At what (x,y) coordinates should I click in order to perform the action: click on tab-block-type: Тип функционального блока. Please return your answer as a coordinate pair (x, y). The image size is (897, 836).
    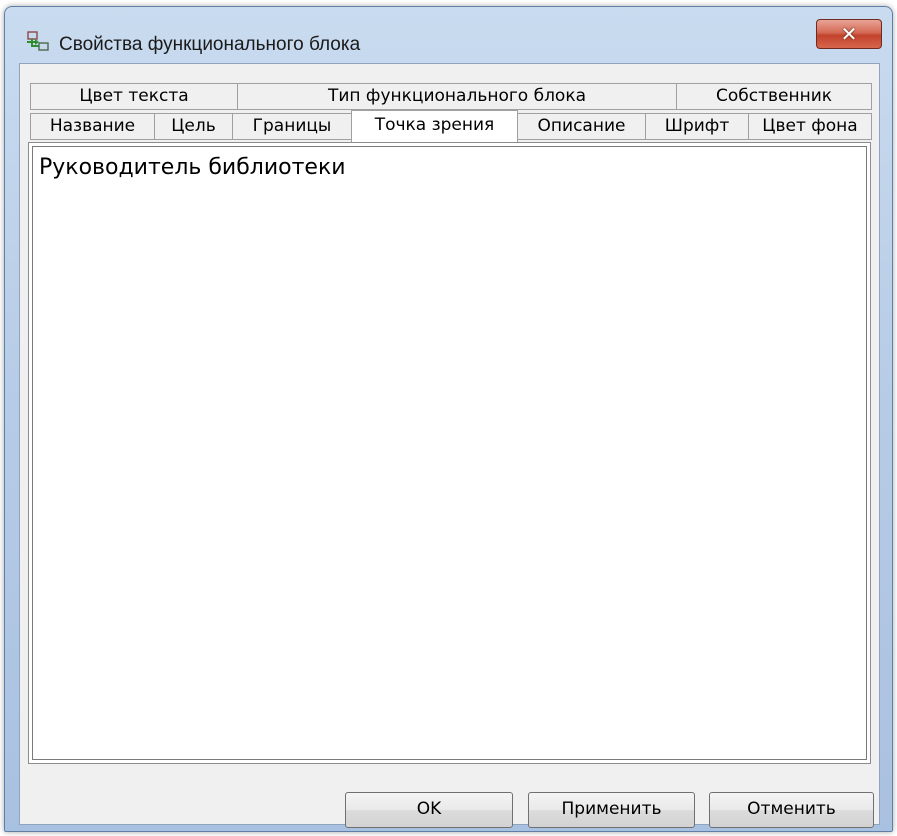
    Looking at the image, I should click on (457, 96).